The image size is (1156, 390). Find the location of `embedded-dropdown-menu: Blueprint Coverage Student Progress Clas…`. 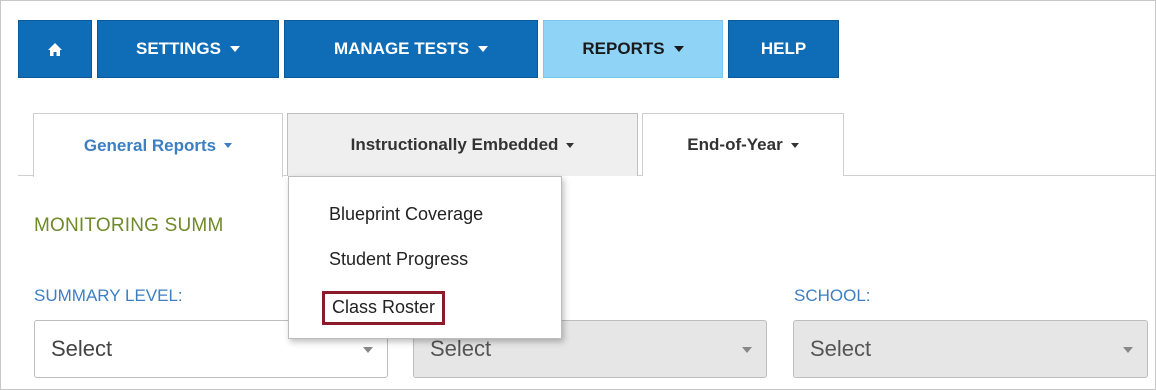

embedded-dropdown-menu: Blueprint Coverage Student Progress Clas… is located at coordinates (425, 257).